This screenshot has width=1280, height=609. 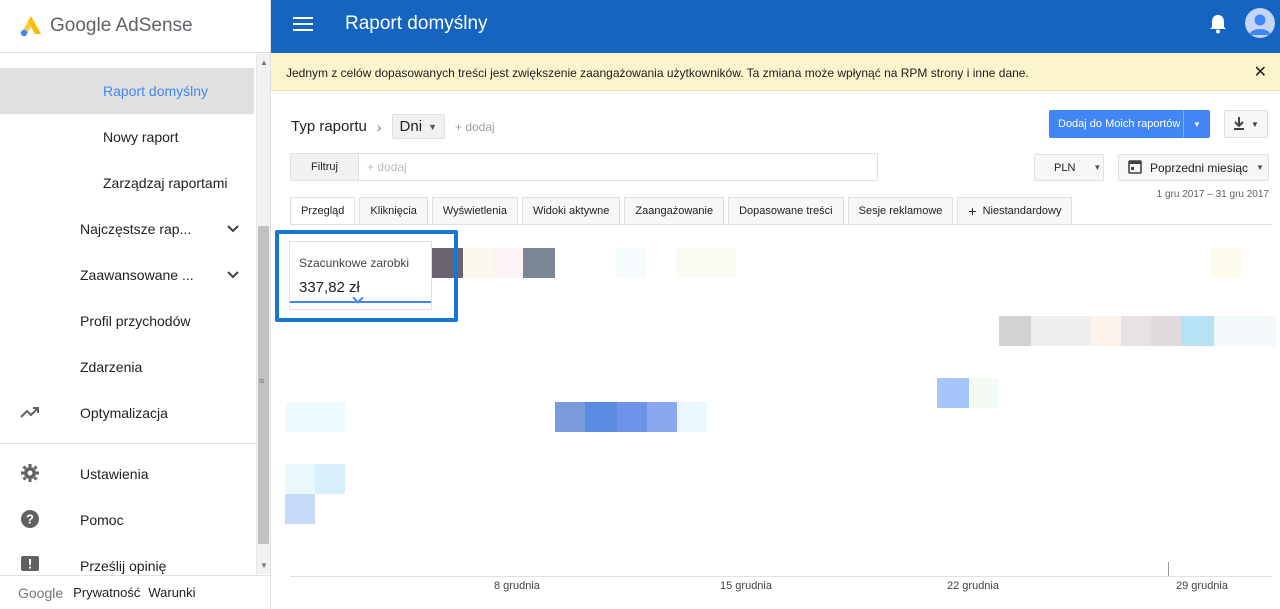 I want to click on tab-widoki-aktywne: Widoki aktywne, so click(x=571, y=211).